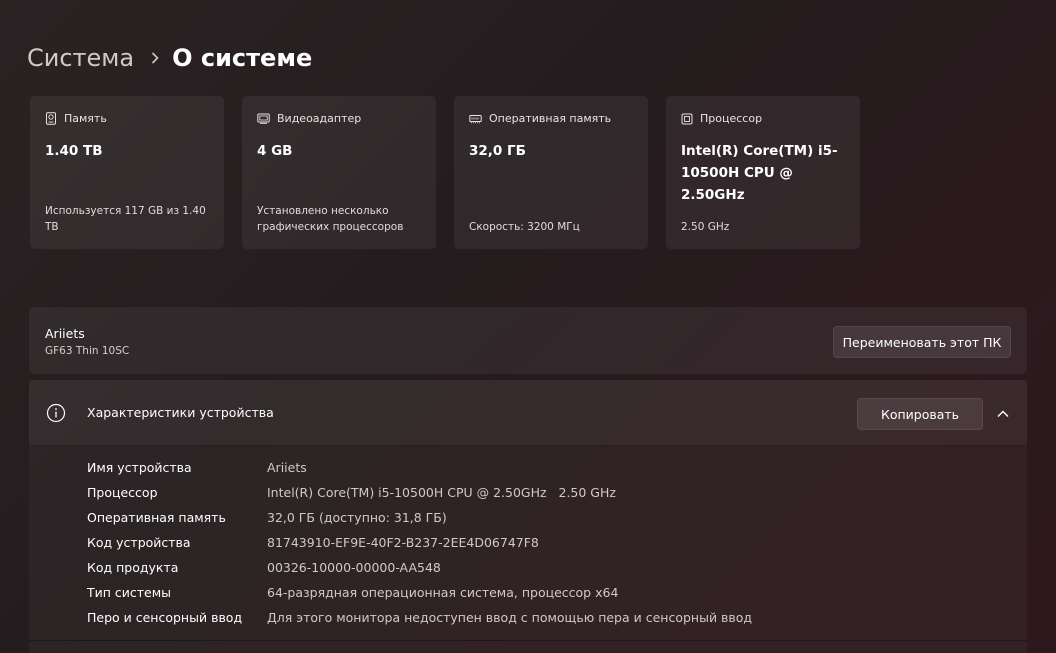 This screenshot has height=653, width=1056. Describe the element at coordinates (156, 517) in the screenshot. I see `spec-label: Оперативная память` at that location.